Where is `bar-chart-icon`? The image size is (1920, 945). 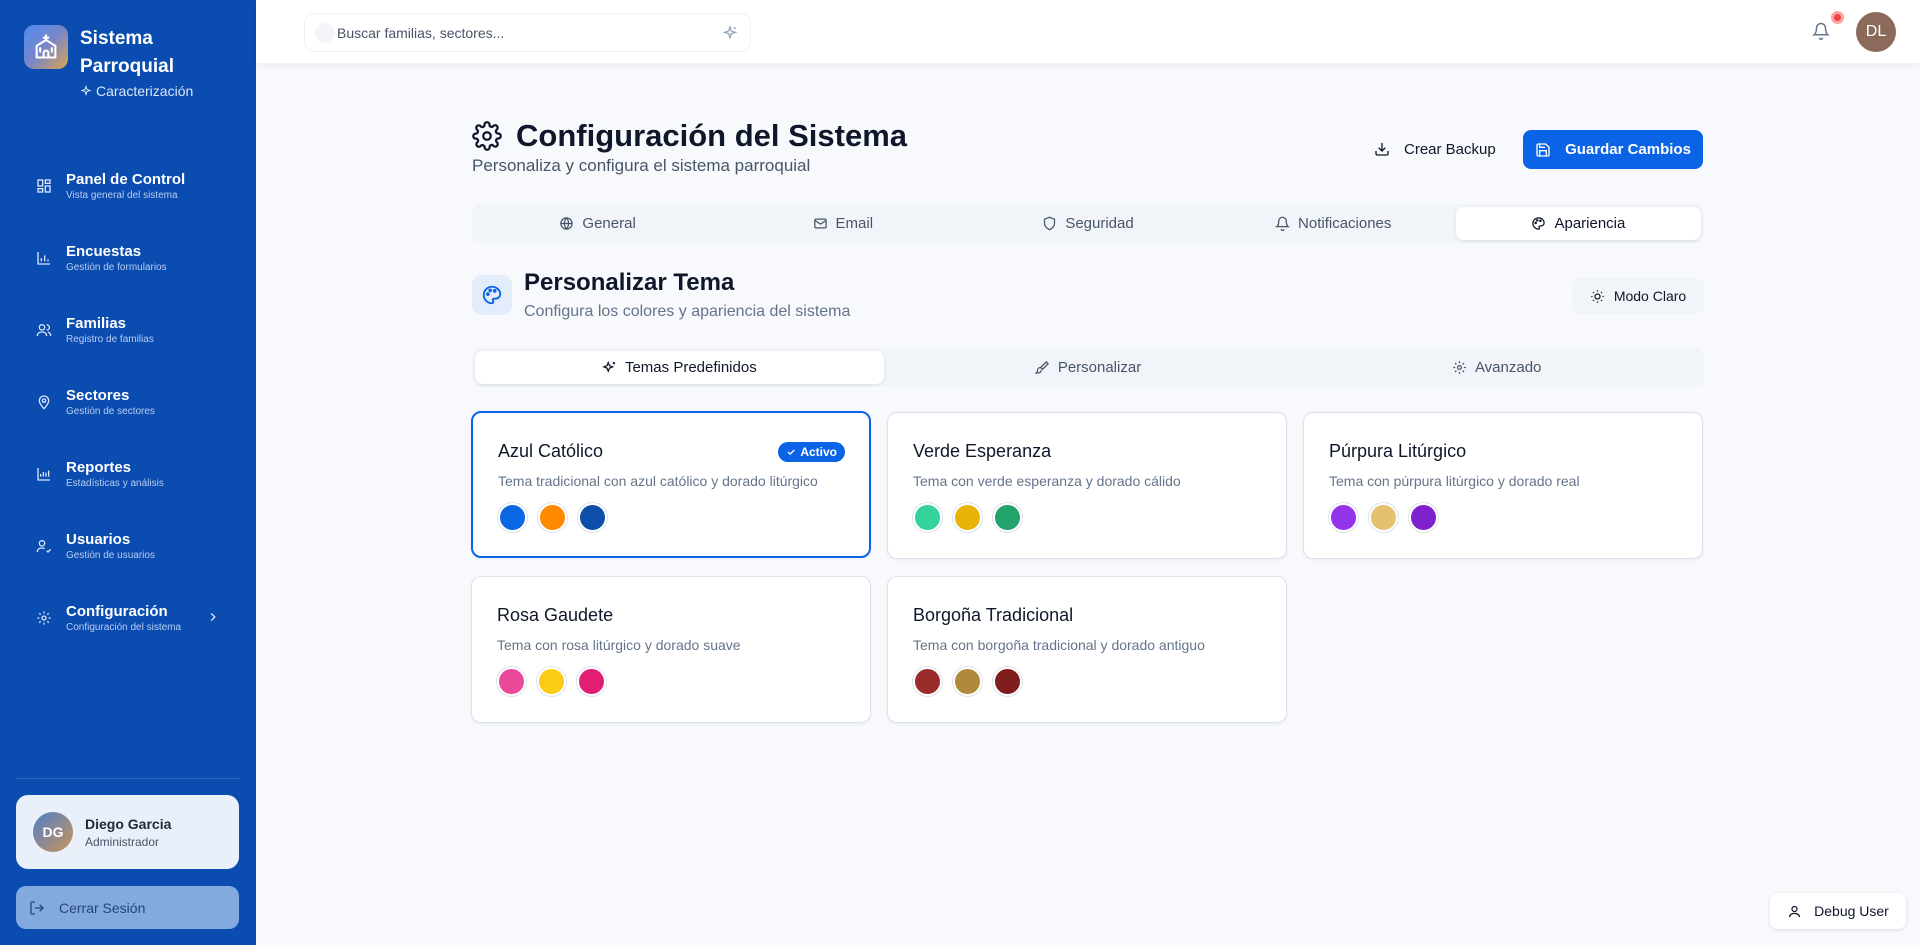
bar-chart-icon is located at coordinates (43, 258).